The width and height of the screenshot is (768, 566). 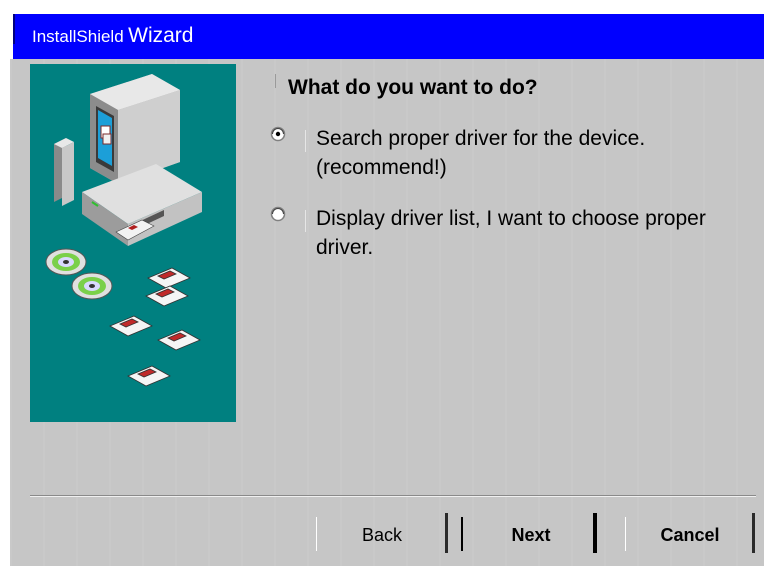 I want to click on next-button: Next, so click(x=529, y=535).